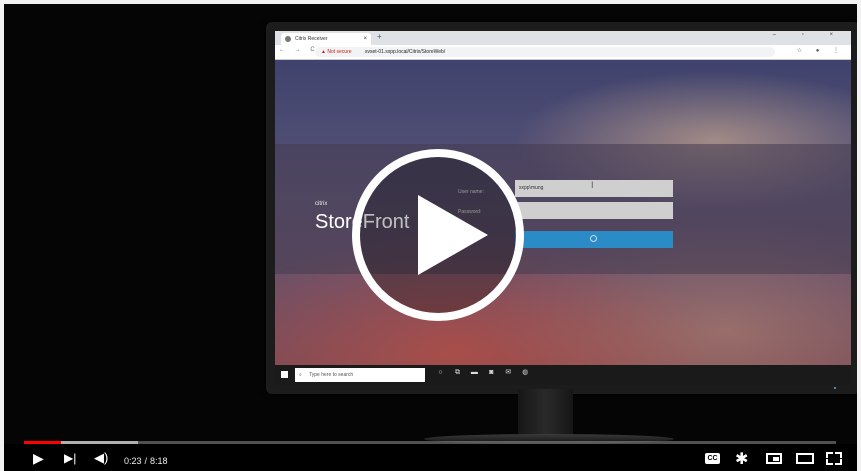  What do you see at coordinates (592, 185) in the screenshot?
I see `text-cursor-icon: I` at bounding box center [592, 185].